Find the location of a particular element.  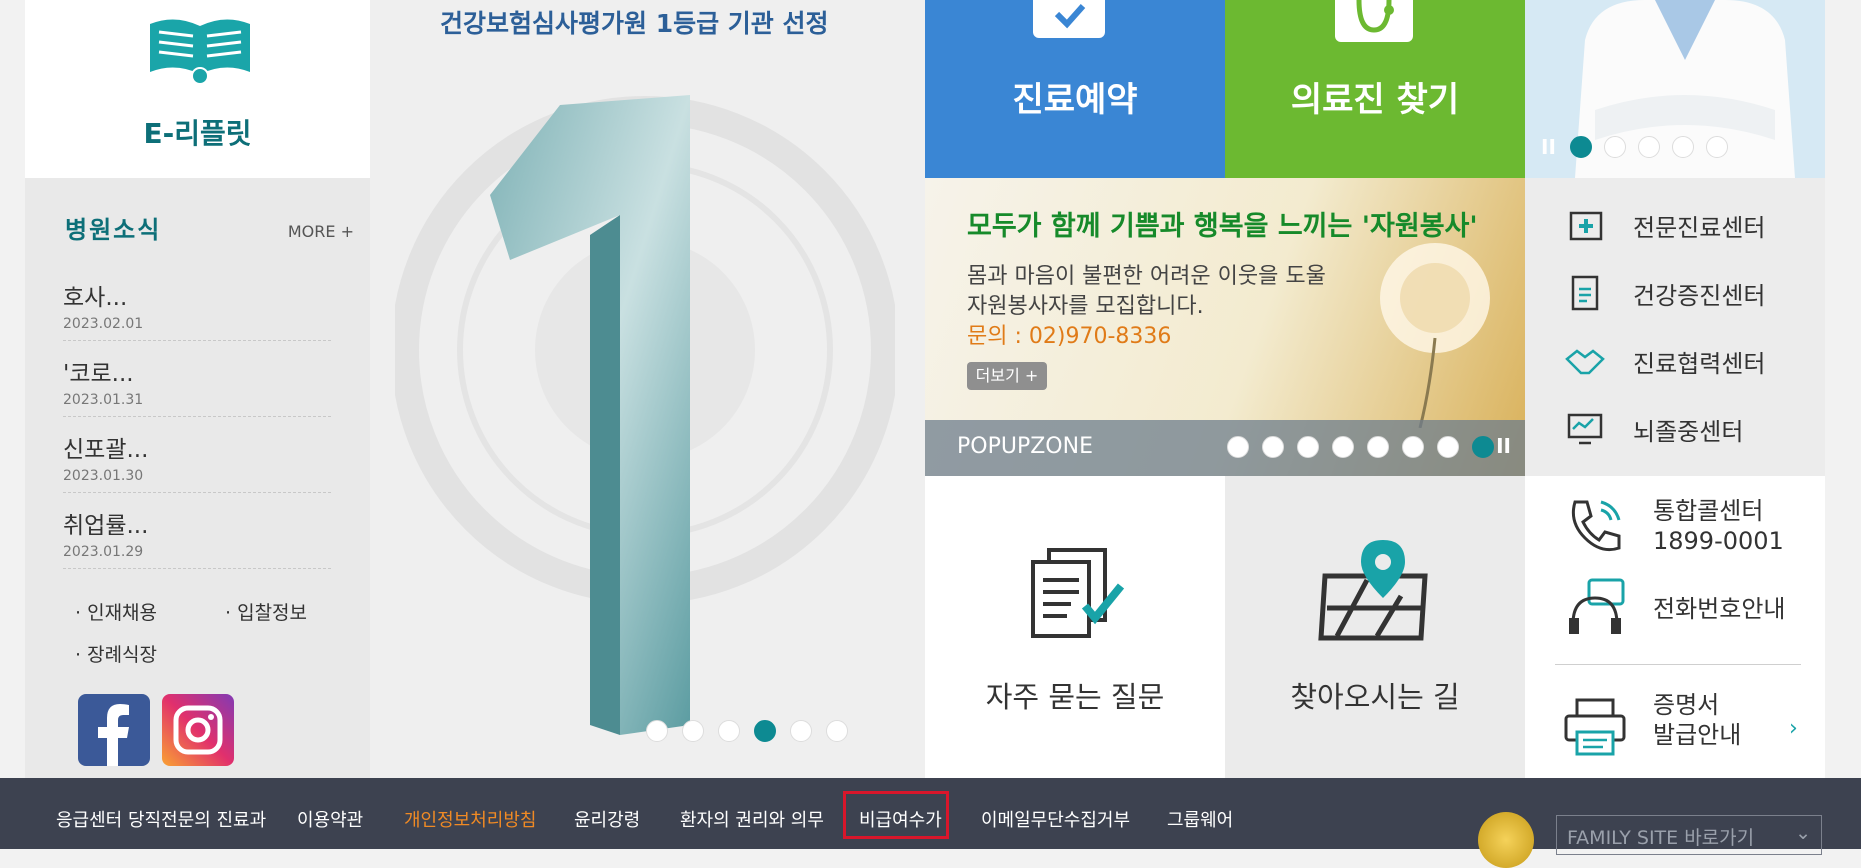

link-bidding-label: 입찰정보 is located at coordinates (272, 613).